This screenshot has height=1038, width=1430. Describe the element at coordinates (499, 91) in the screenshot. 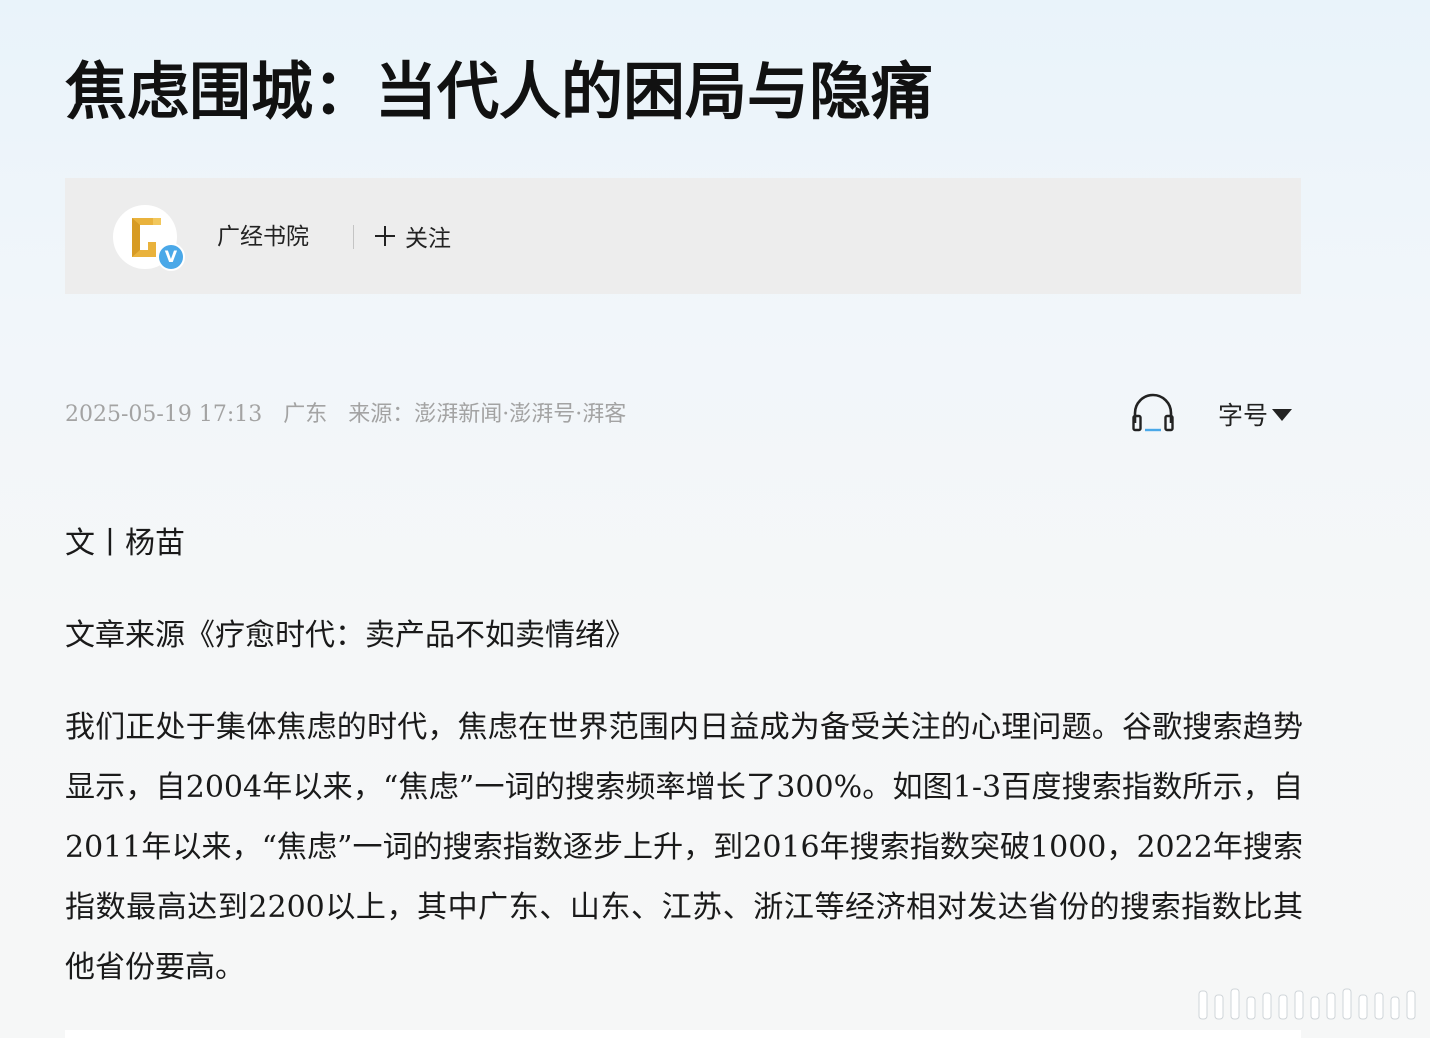

I see `article-title: 焦虑围城：当代人的困局与隐痛` at that location.